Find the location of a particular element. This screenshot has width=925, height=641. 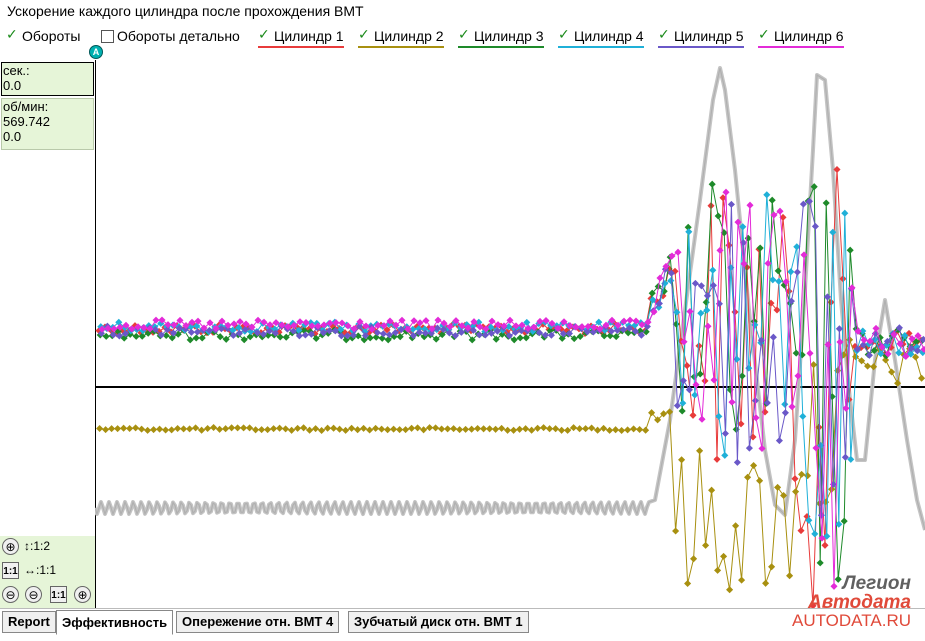

tab-advance-tdc4: Опережение отн. ВМТ 4 is located at coordinates (258, 622).